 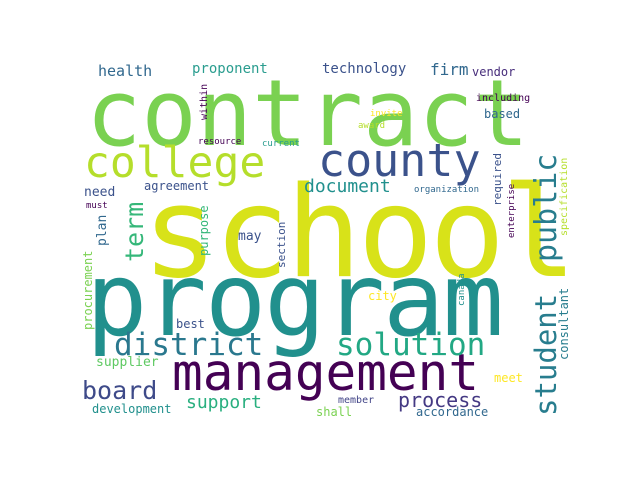 What do you see at coordinates (125, 71) in the screenshot?
I see `word-health: health` at bounding box center [125, 71].